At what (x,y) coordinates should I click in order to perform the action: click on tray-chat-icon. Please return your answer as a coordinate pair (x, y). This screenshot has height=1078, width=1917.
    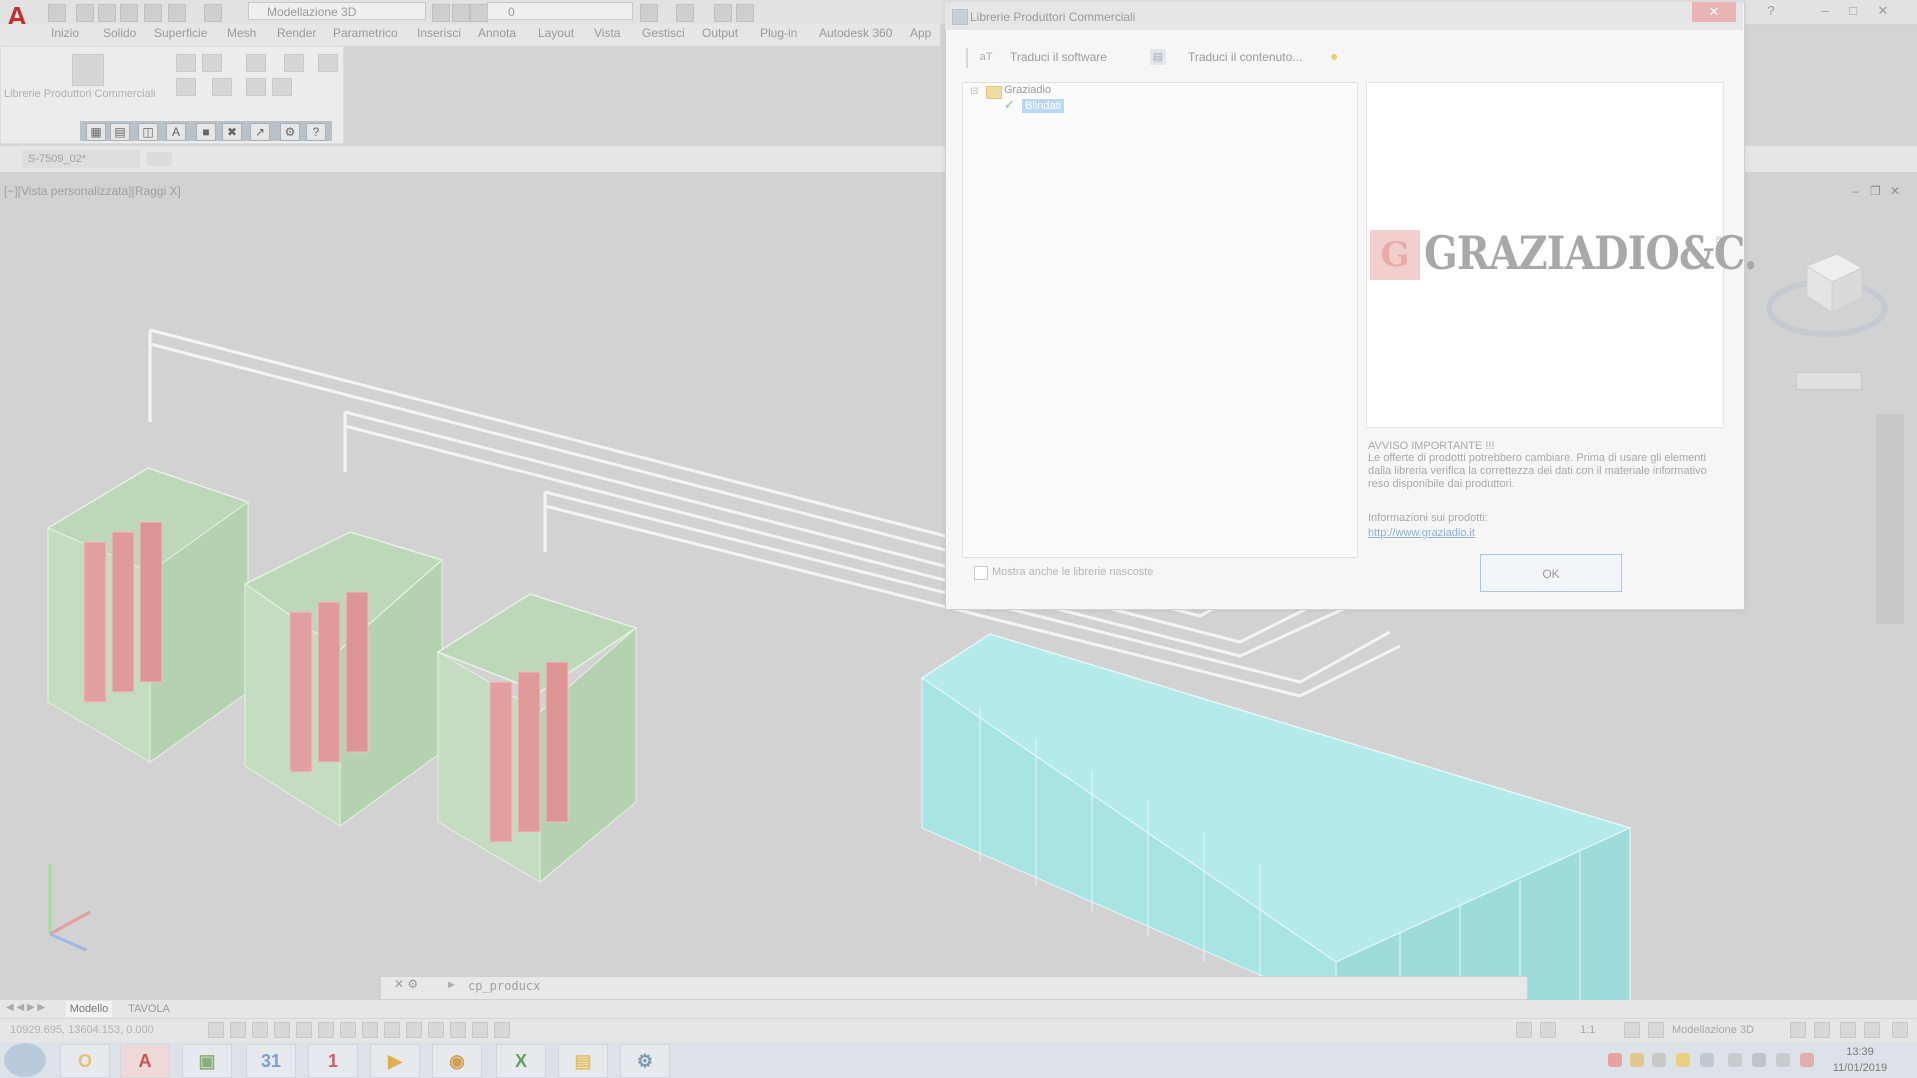
    Looking at the image, I should click on (1735, 1060).